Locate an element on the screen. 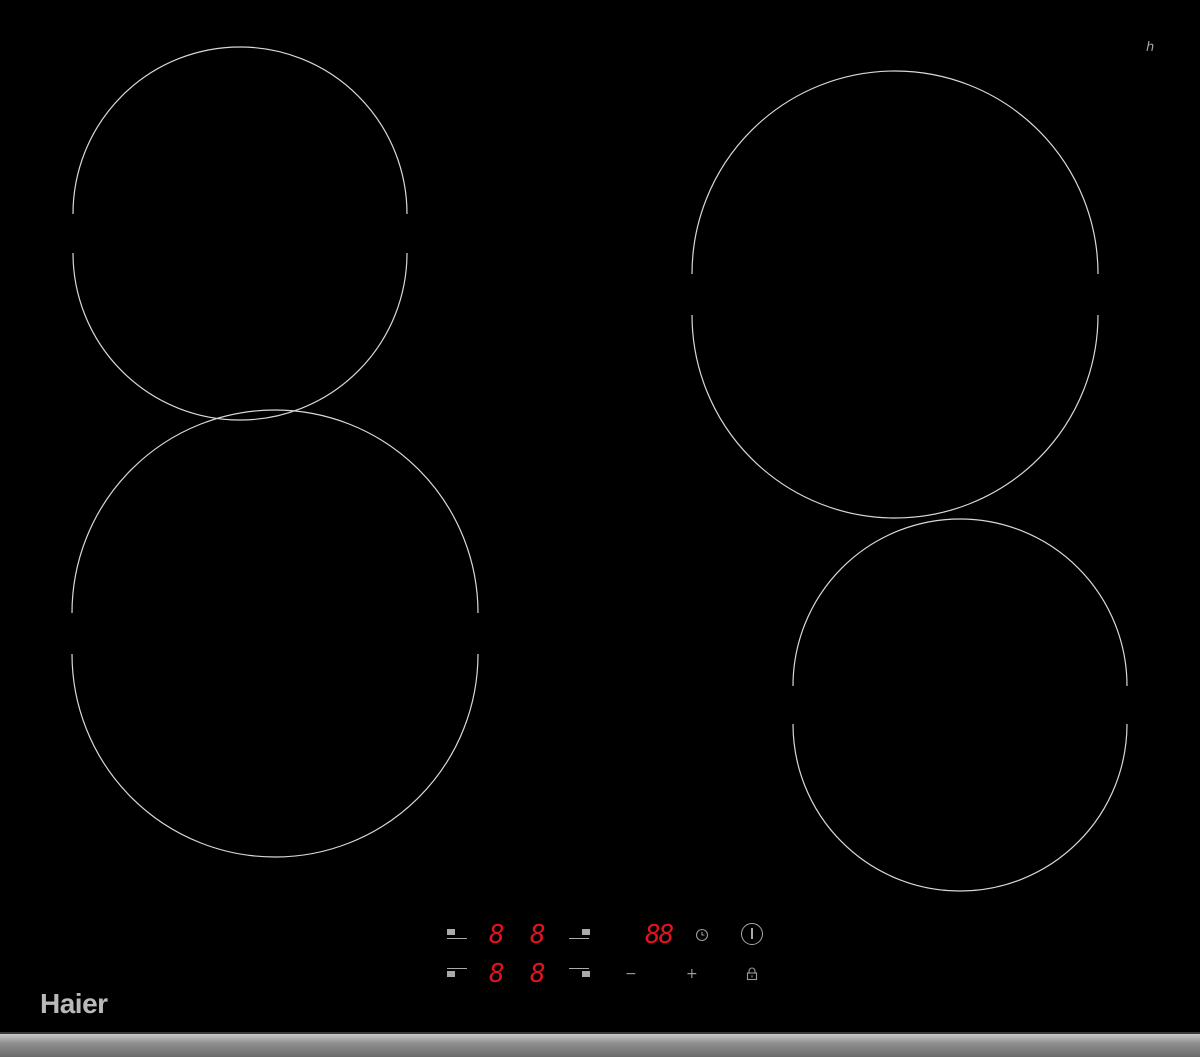 This screenshot has width=1200, height=1057. power-button is located at coordinates (752, 934).